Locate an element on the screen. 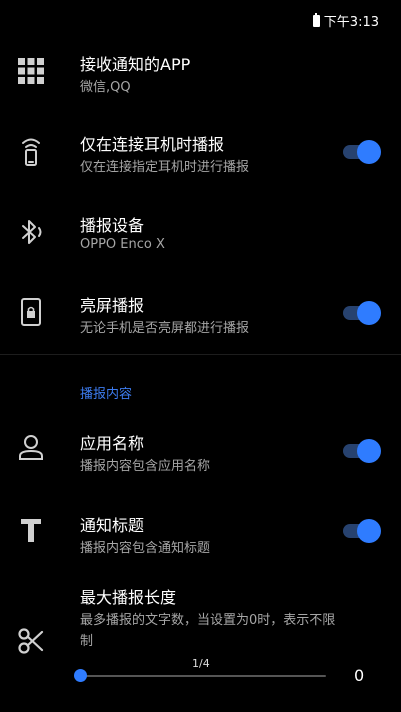 This screenshot has width=401, height=712. section-header-content: 播报内容 is located at coordinates (106, 394).